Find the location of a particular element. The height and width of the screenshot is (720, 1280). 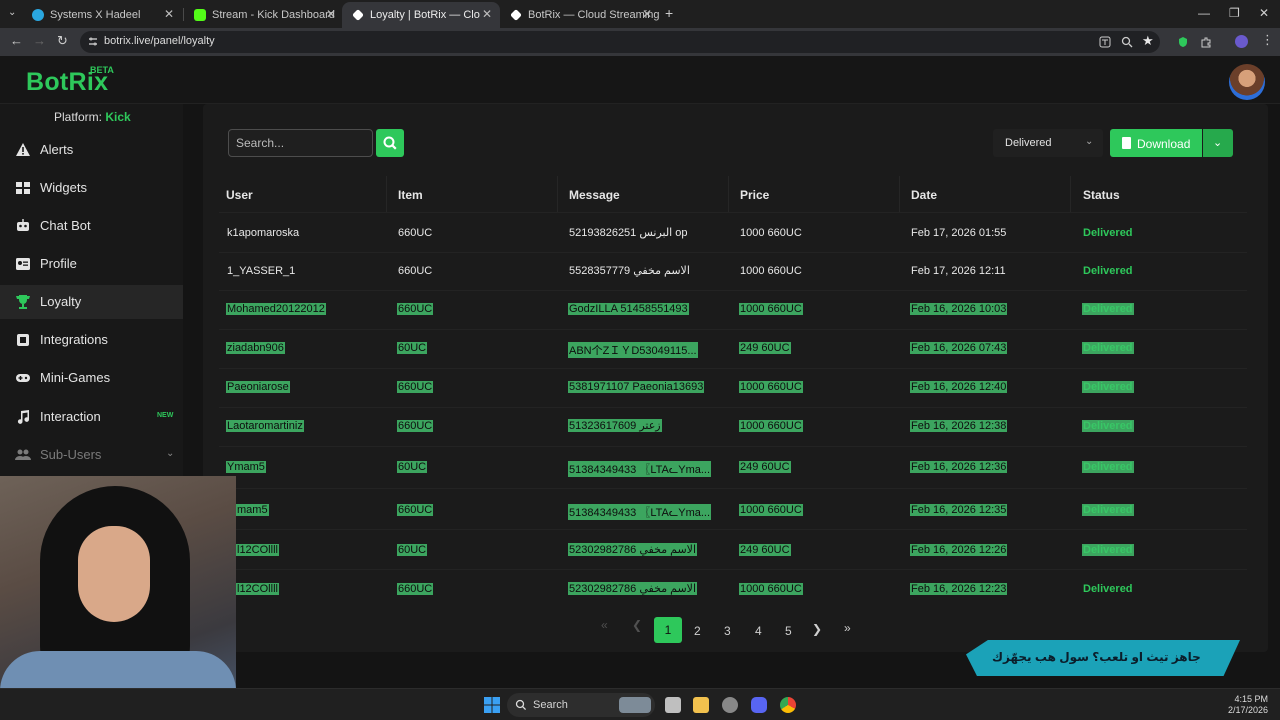

column-header-item: Item is located at coordinates (410, 195).